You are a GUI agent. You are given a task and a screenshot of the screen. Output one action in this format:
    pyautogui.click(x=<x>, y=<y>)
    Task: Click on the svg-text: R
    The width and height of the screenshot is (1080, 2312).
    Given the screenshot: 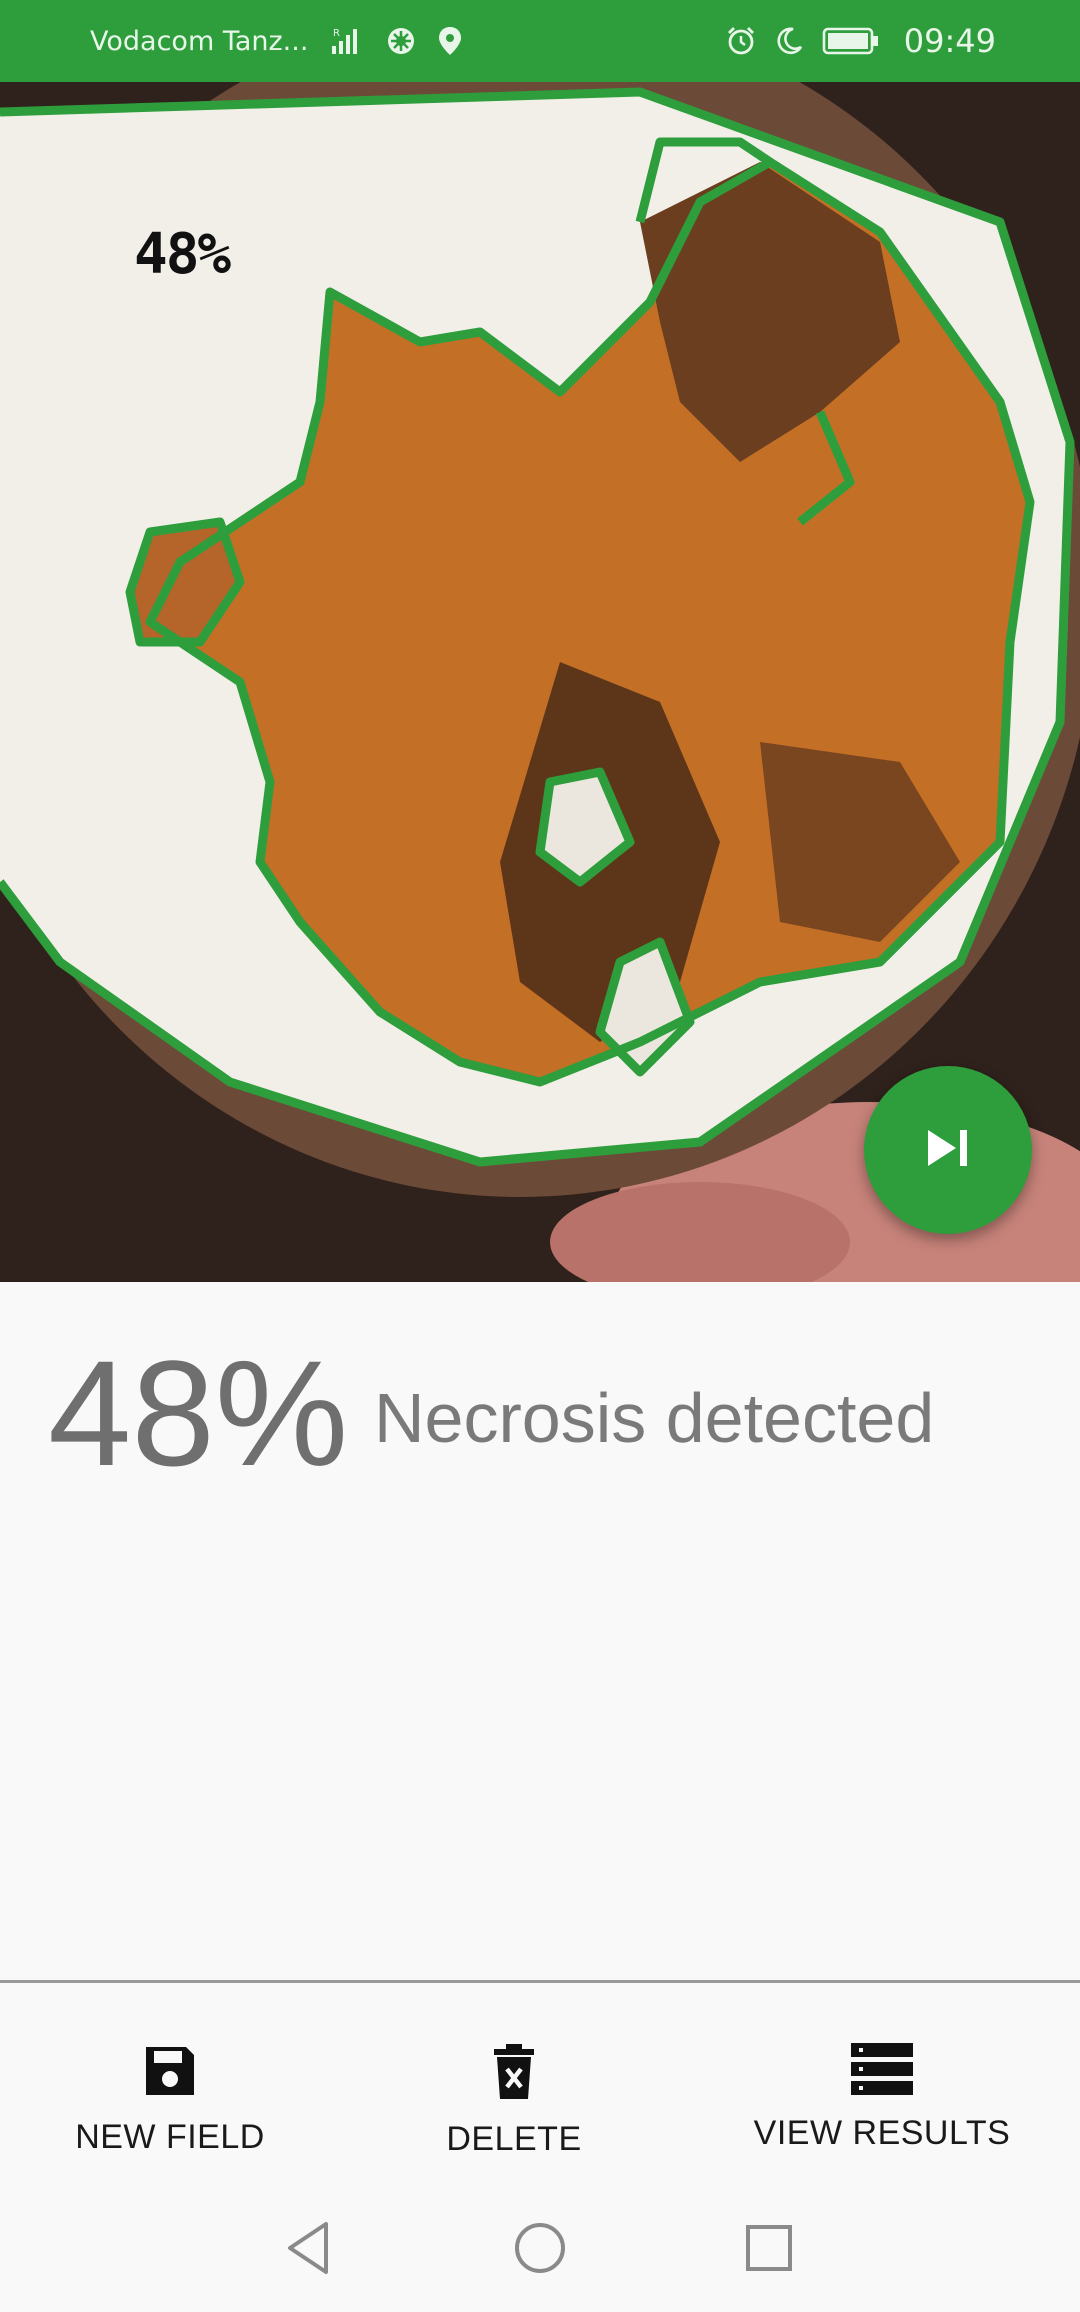 What is the action you would take?
    pyautogui.click(x=336, y=33)
    